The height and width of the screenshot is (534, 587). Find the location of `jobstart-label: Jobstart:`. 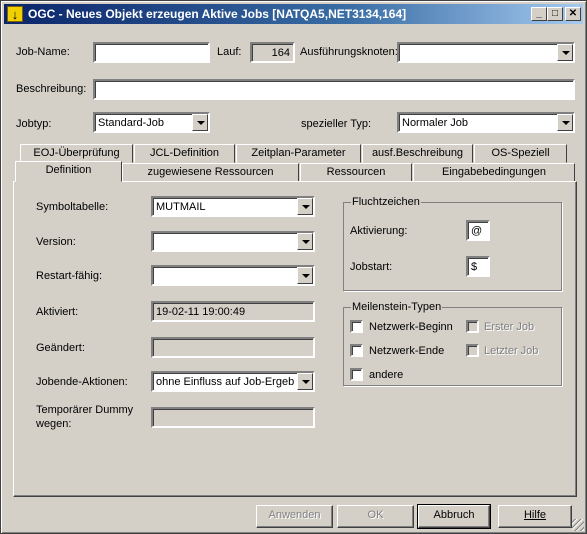

jobstart-label: Jobstart: is located at coordinates (371, 267).